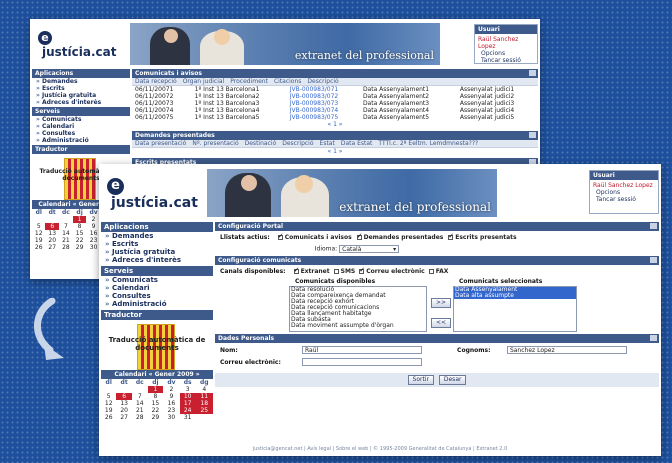  Describe the element at coordinates (362, 350) in the screenshot. I see `nom-input: Raül` at that location.